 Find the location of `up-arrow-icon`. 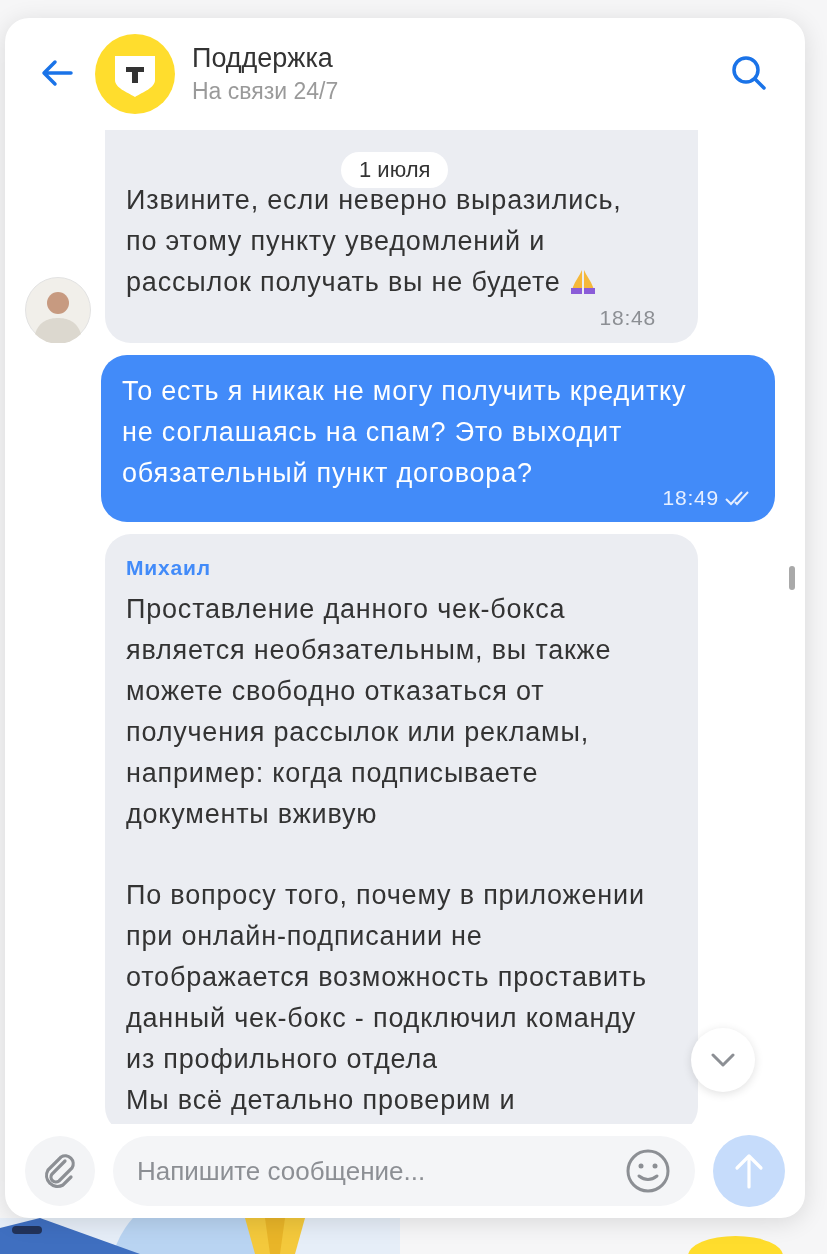

up-arrow-icon is located at coordinates (749, 1171).